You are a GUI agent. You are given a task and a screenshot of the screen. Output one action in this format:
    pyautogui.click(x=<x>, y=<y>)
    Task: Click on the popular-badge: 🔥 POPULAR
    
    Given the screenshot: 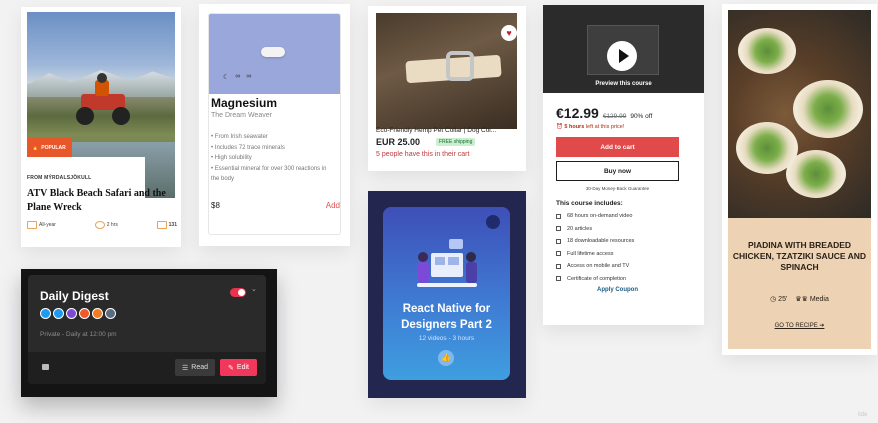 What is the action you would take?
    pyautogui.click(x=49, y=148)
    